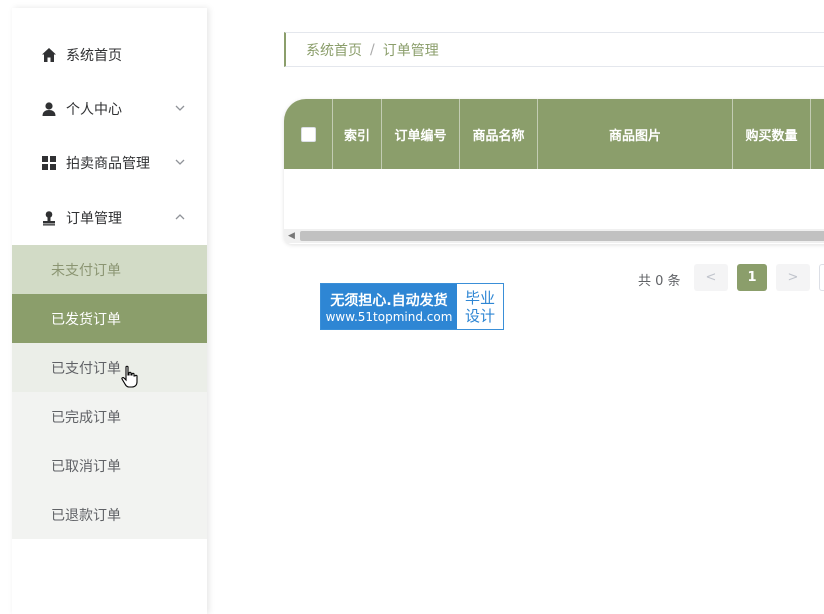 Image resolution: width=824 pixels, height=614 pixels. What do you see at coordinates (49, 218) in the screenshot?
I see `user-stamp-icon` at bounding box center [49, 218].